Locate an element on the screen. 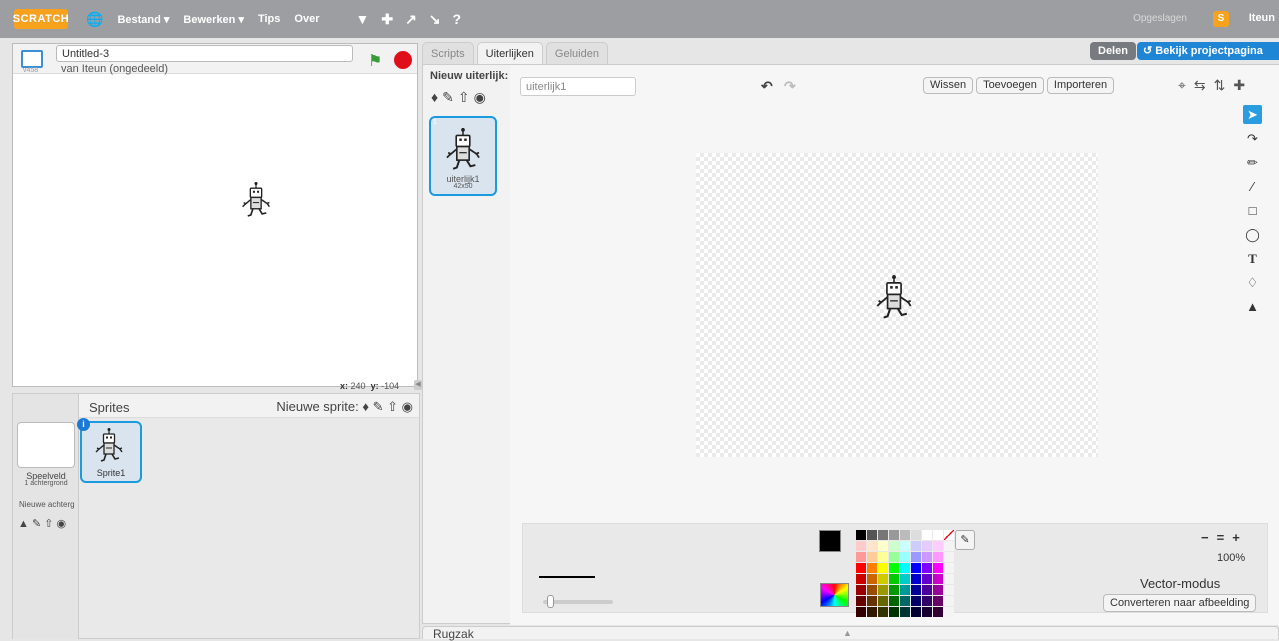 The image size is (1279, 641). backpack-expand-icon: ▲ is located at coordinates (847, 633).